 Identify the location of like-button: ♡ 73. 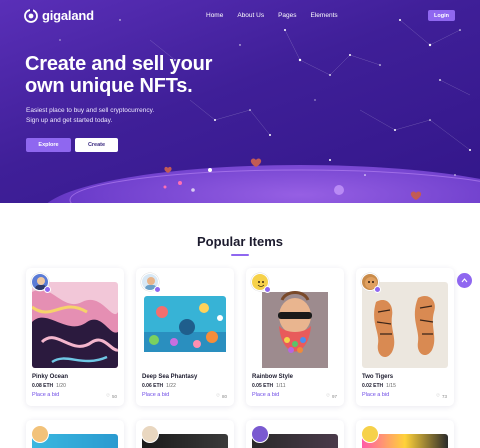
(441, 396).